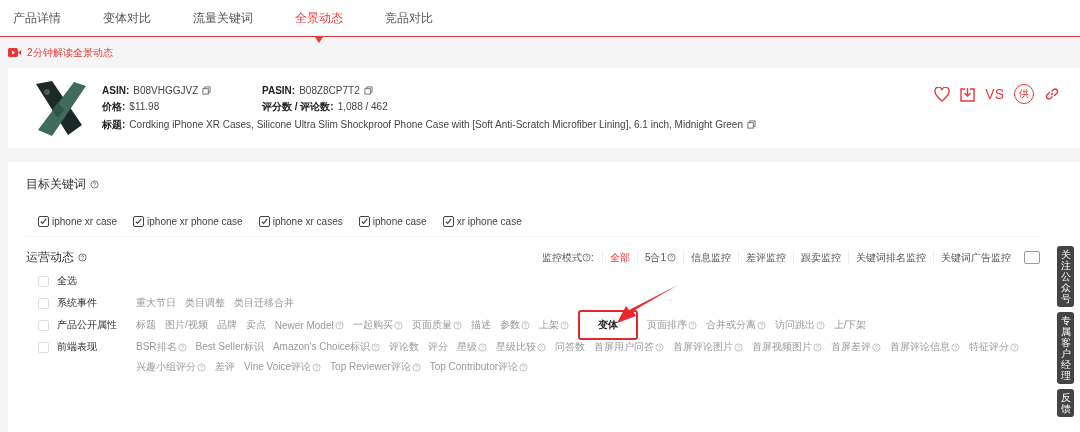  I want to click on event-filter: 首屏视频图片, so click(787, 347).